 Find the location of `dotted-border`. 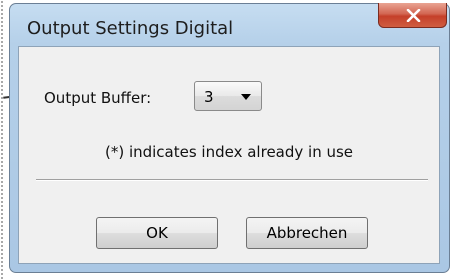

dotted-border is located at coordinates (2, 139).